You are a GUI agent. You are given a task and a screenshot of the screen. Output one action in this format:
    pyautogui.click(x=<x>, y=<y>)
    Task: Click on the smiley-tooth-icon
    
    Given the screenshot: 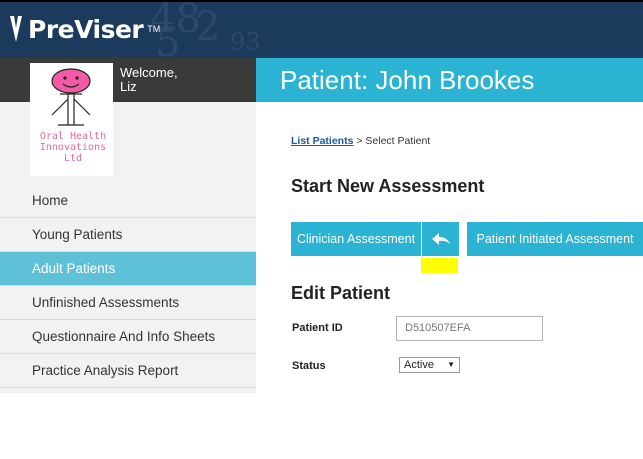 What is the action you would take?
    pyautogui.click(x=71, y=97)
    